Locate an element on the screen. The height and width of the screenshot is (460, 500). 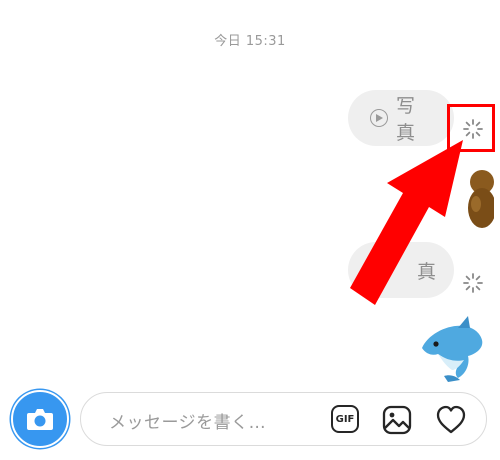
camera-button is located at coordinates (40, 419).